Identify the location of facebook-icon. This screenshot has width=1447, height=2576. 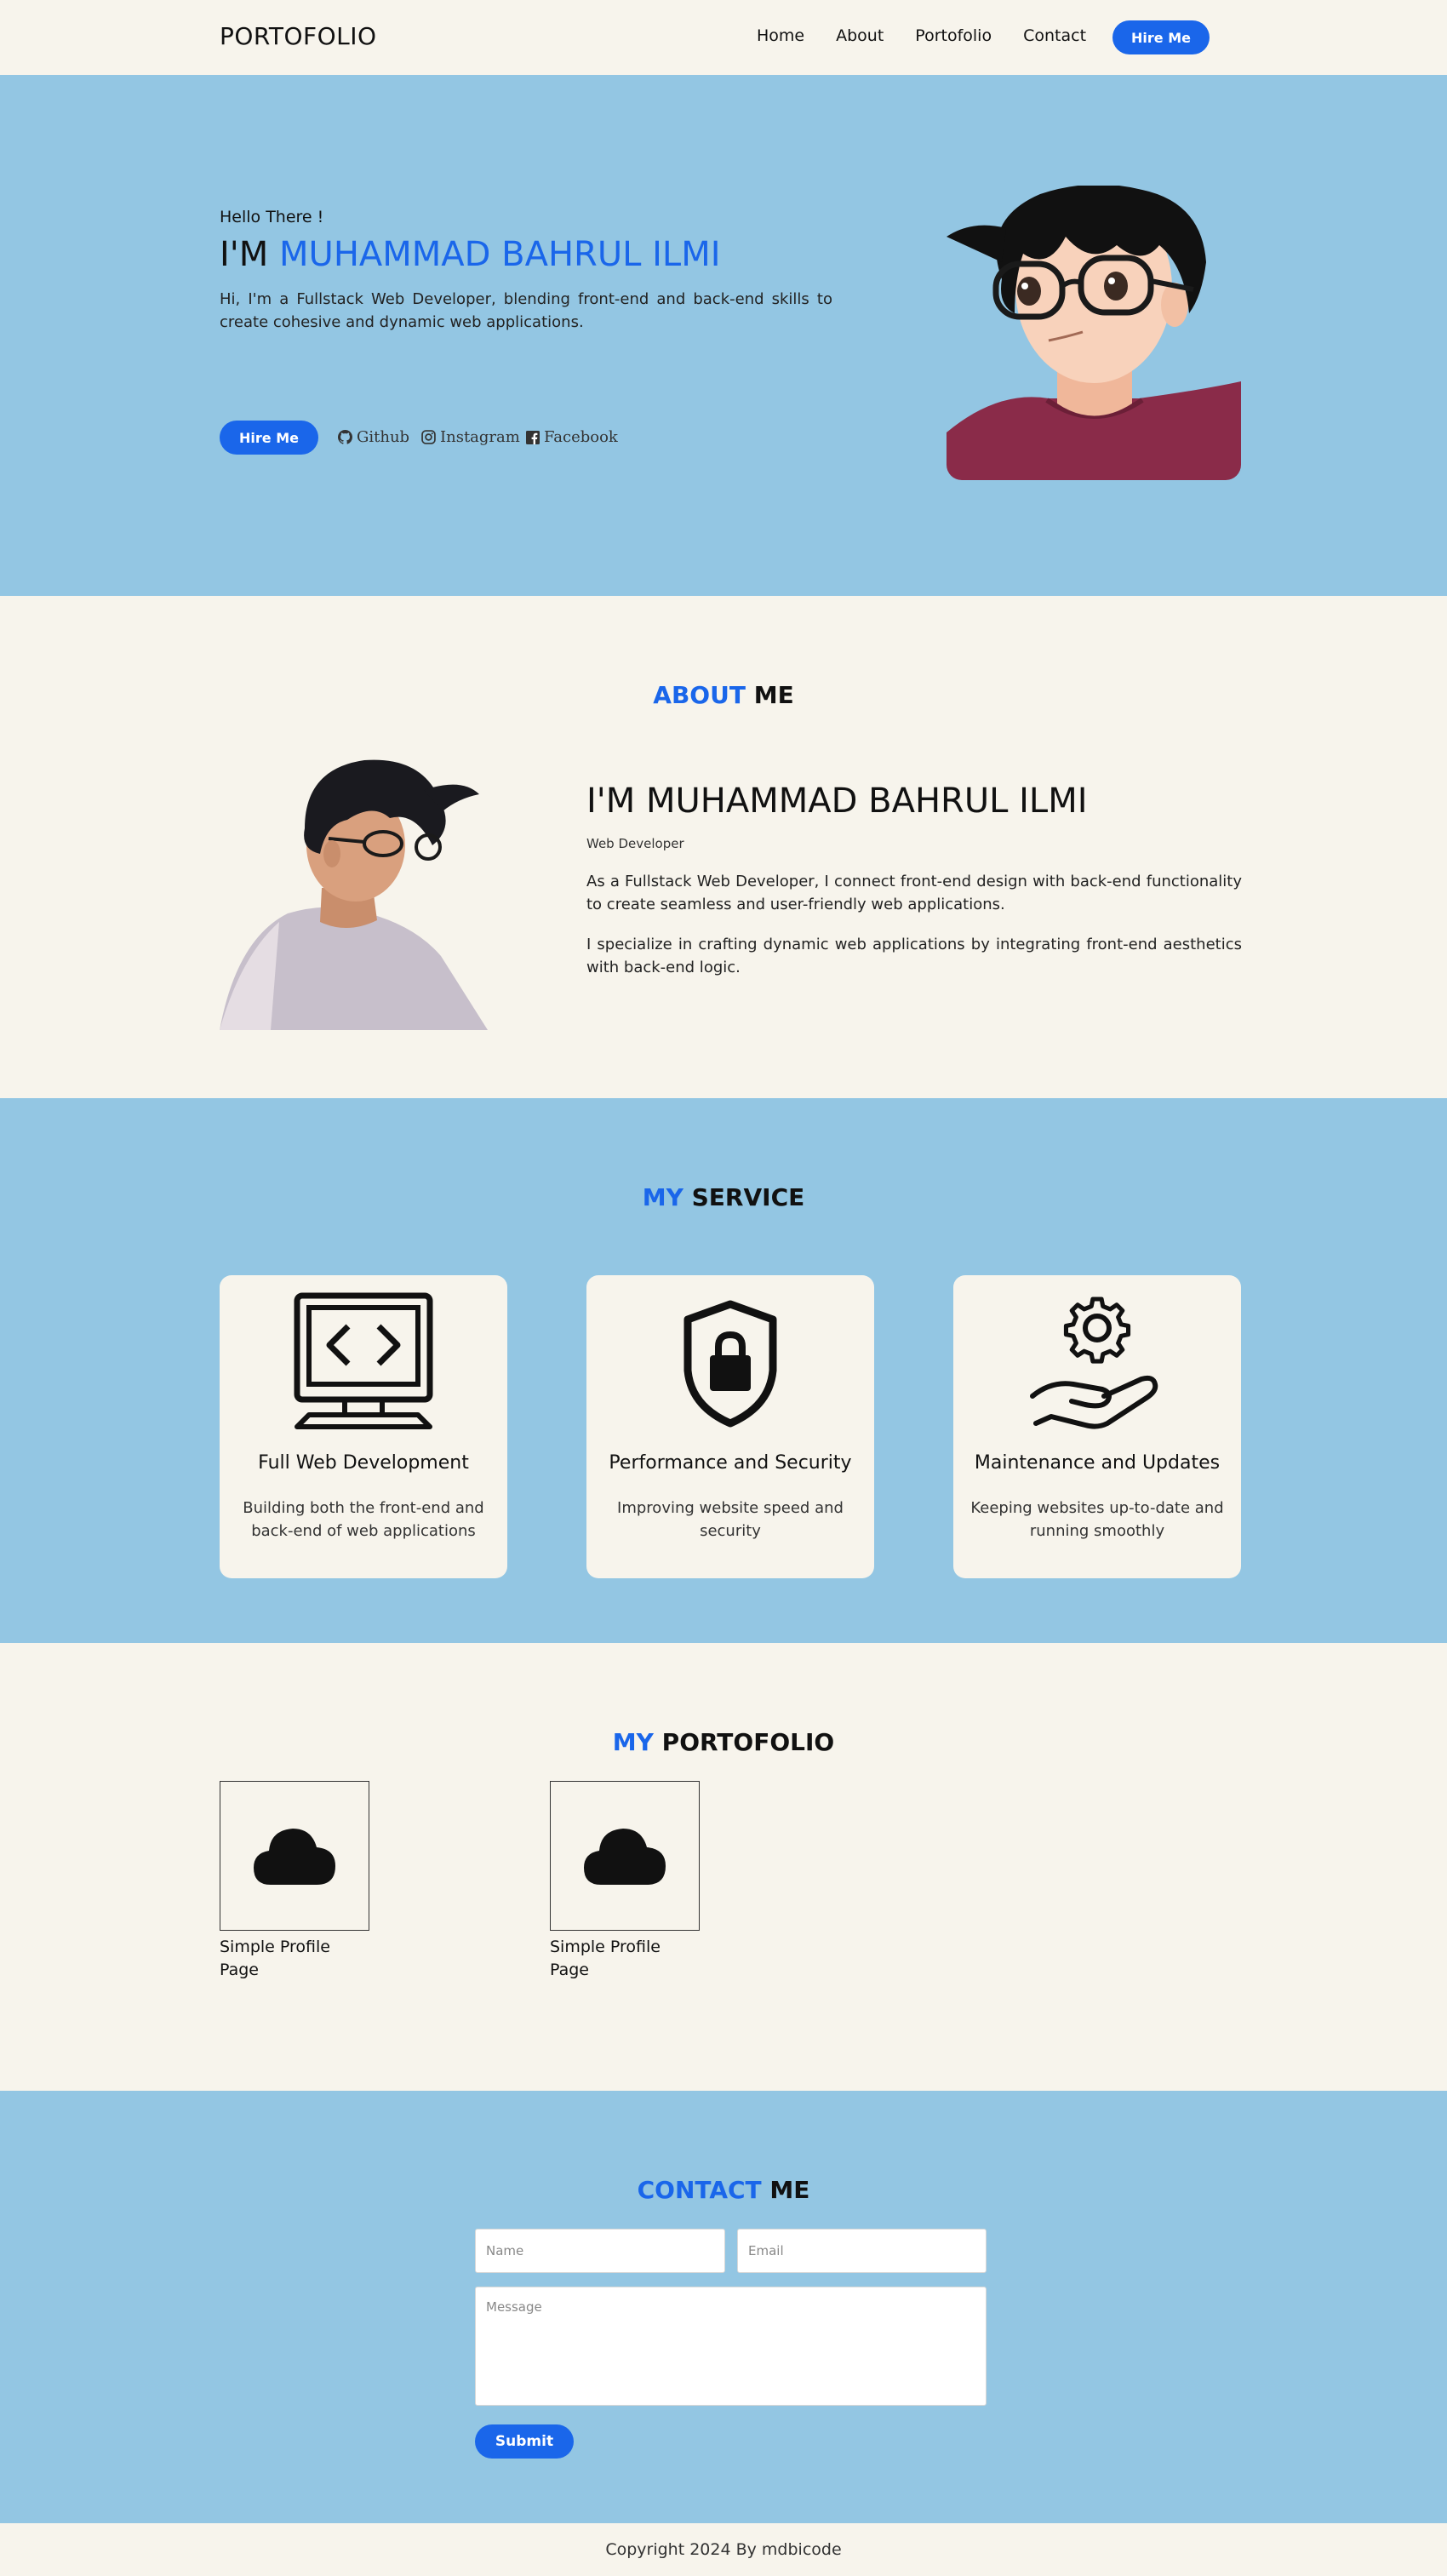
(533, 437).